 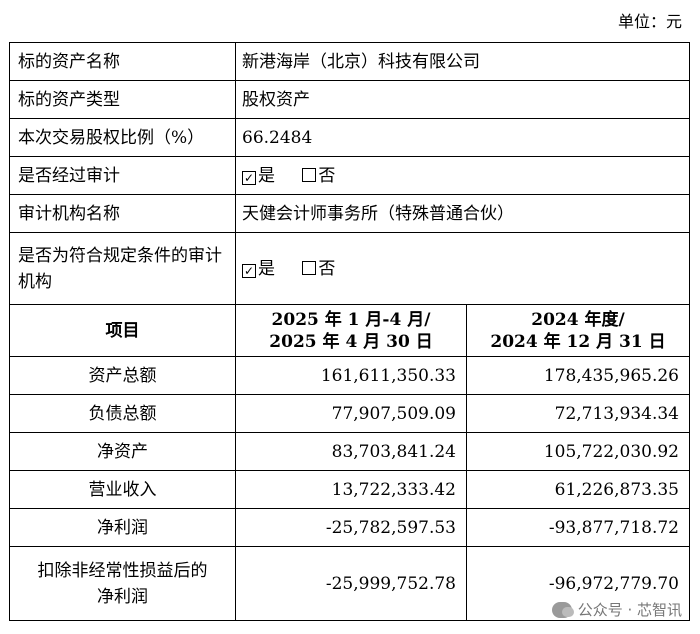 I want to click on audit-firm-value: 天健会计师事务所（特殊普通合伙）, so click(x=462, y=213).